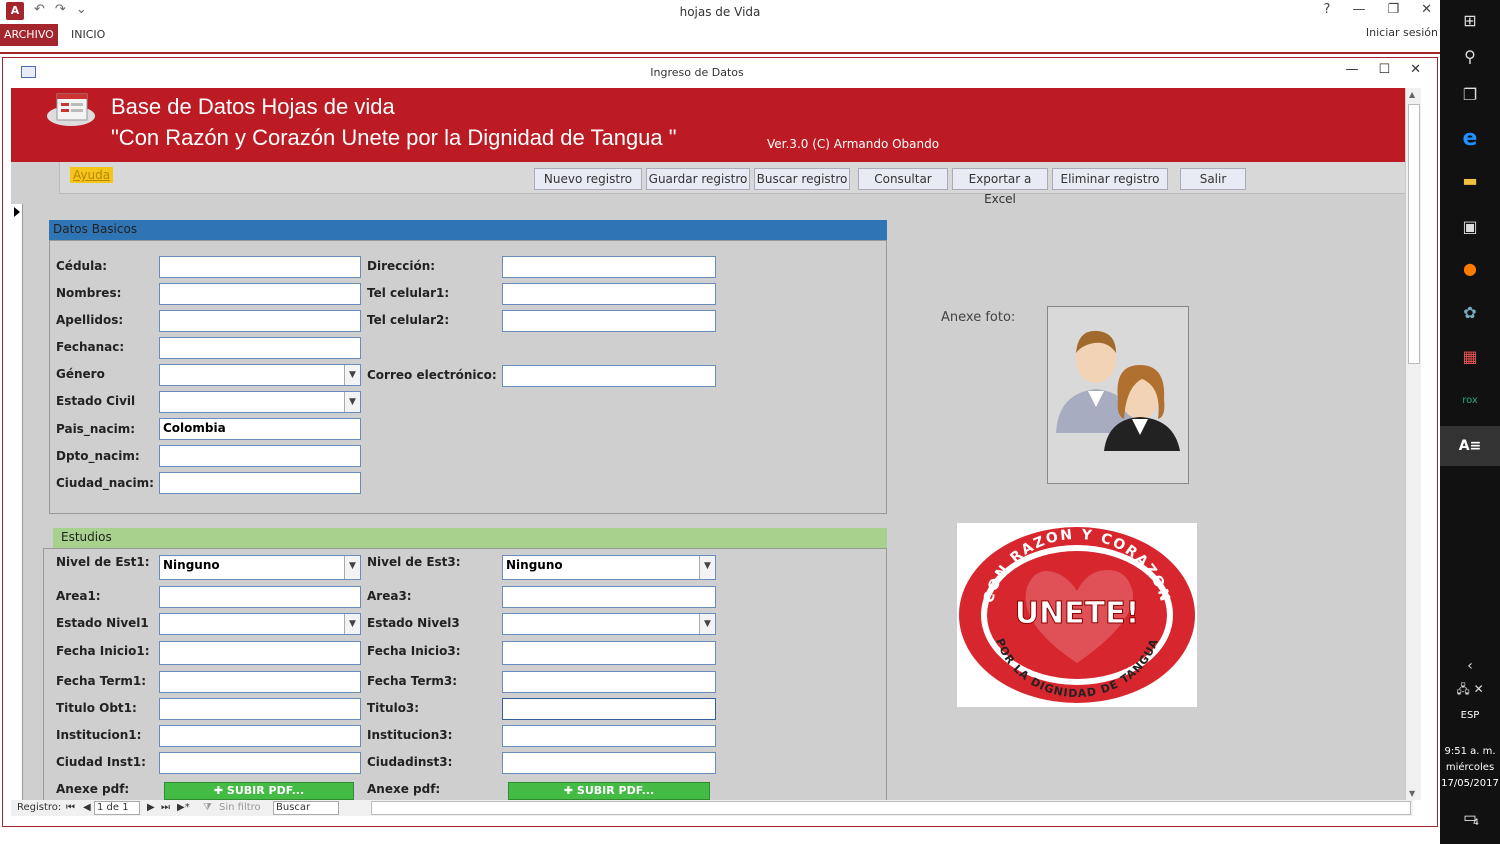  What do you see at coordinates (260, 597) in the screenshot?
I see `area1-field` at bounding box center [260, 597].